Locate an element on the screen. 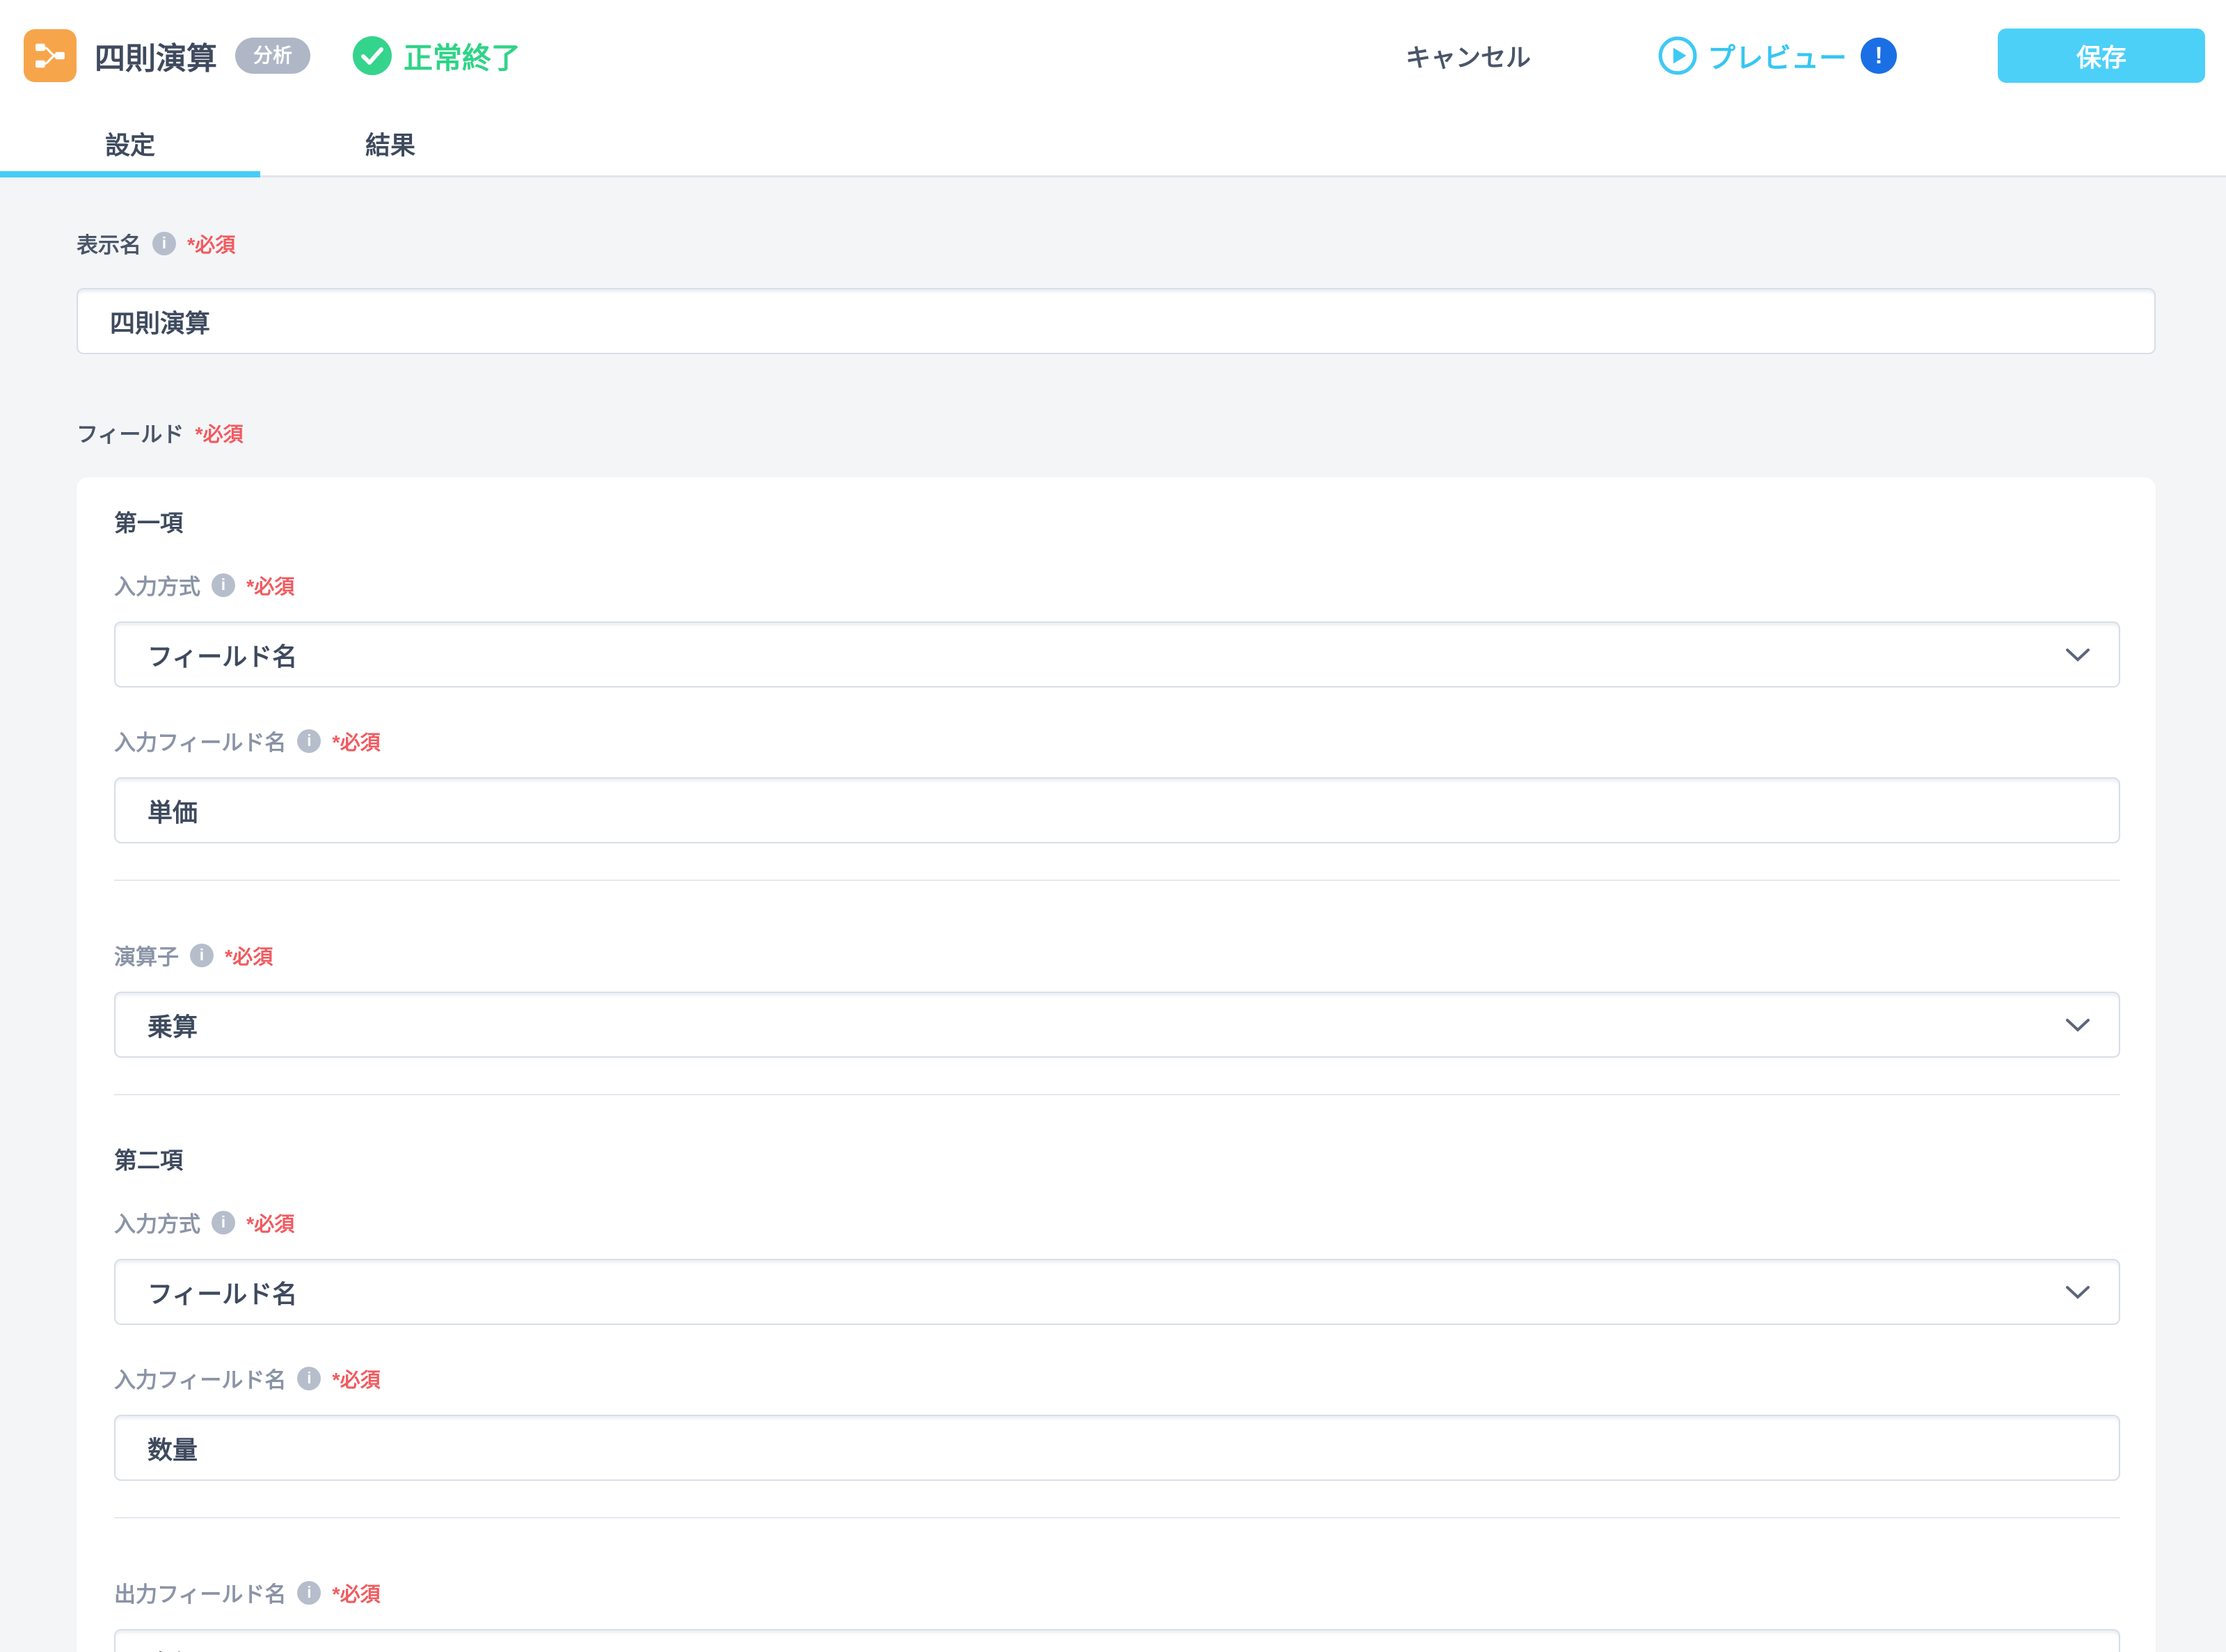 This screenshot has height=1652, width=2226. header: 四則演算 分析 正常終了 キャンセル プレビュー 保存 is located at coordinates (1113, 55).